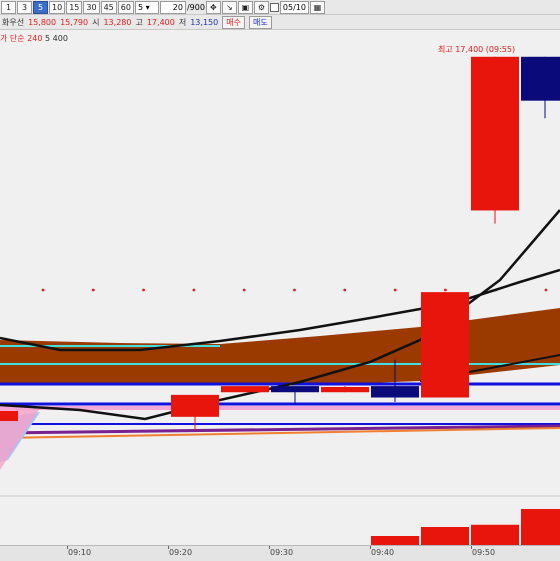  What do you see at coordinates (484, 552) in the screenshot?
I see `time-tick: 09:50` at bounding box center [484, 552].